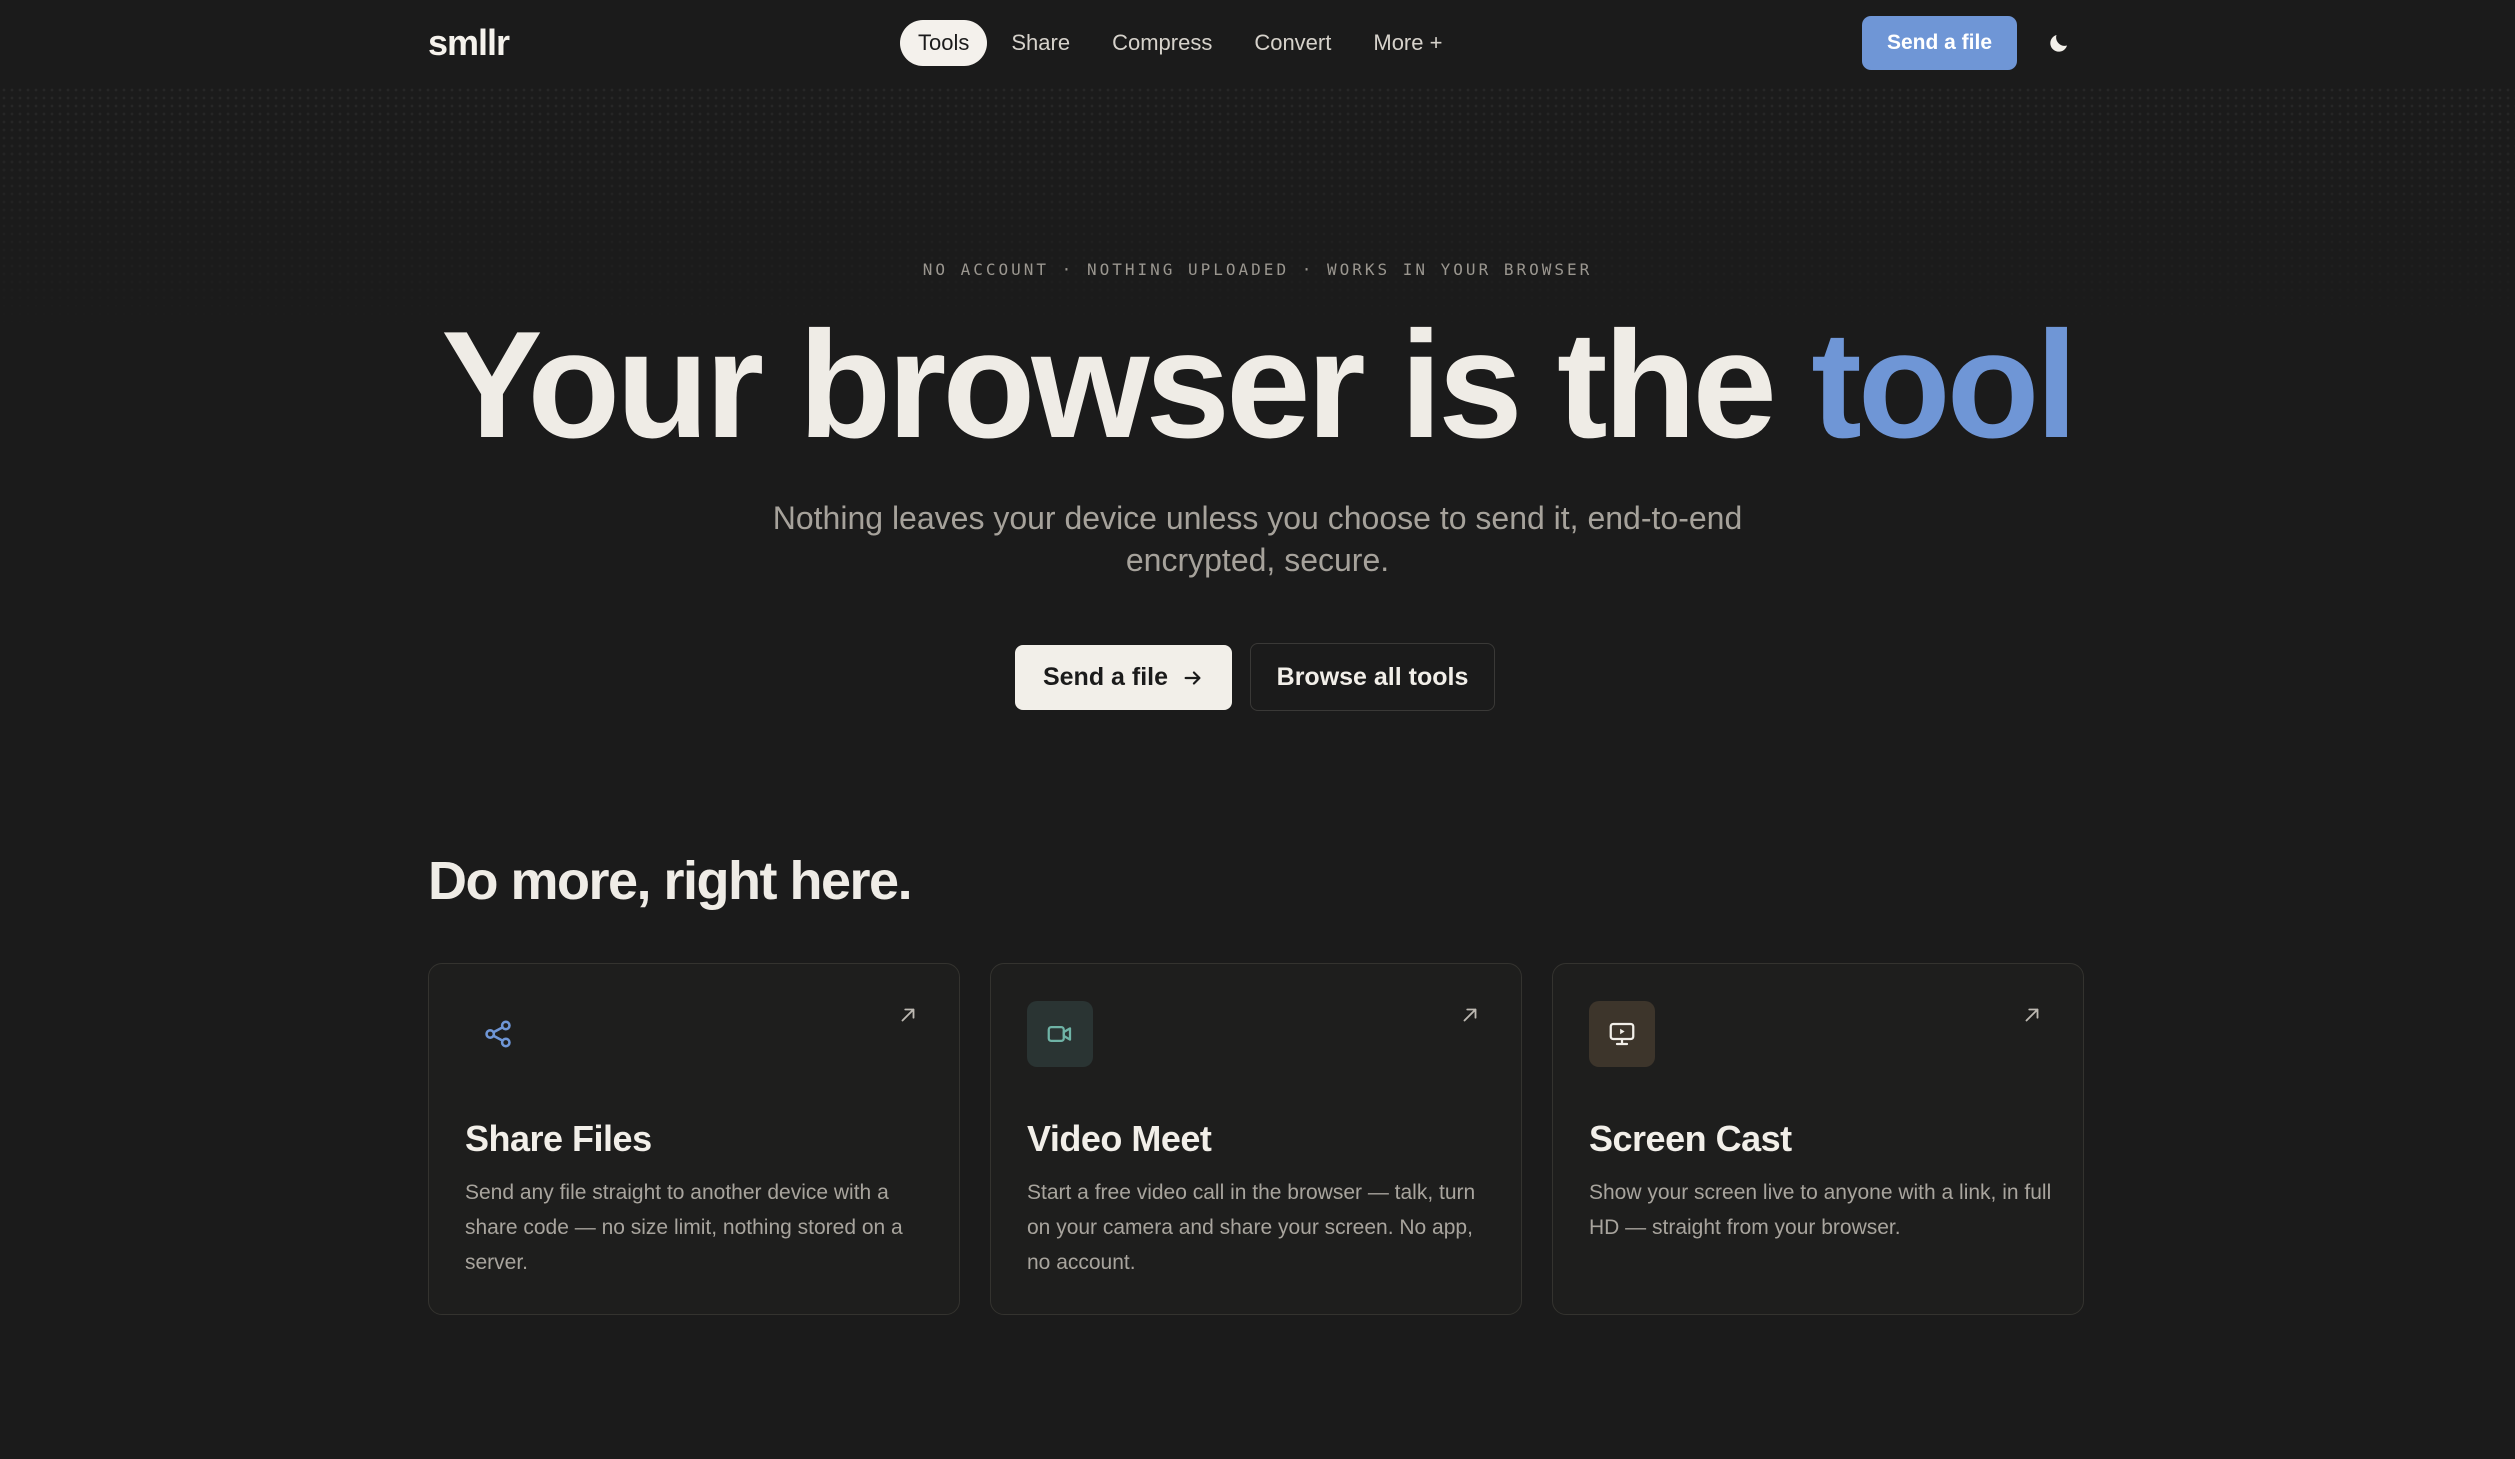  What do you see at coordinates (469, 43) in the screenshot?
I see `logo: smllr` at bounding box center [469, 43].